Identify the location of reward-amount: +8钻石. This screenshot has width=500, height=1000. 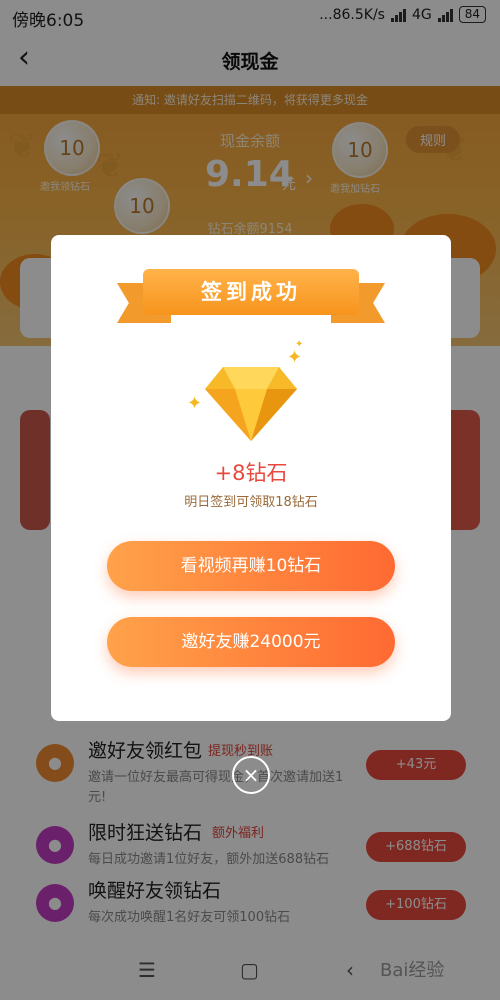
(251, 473).